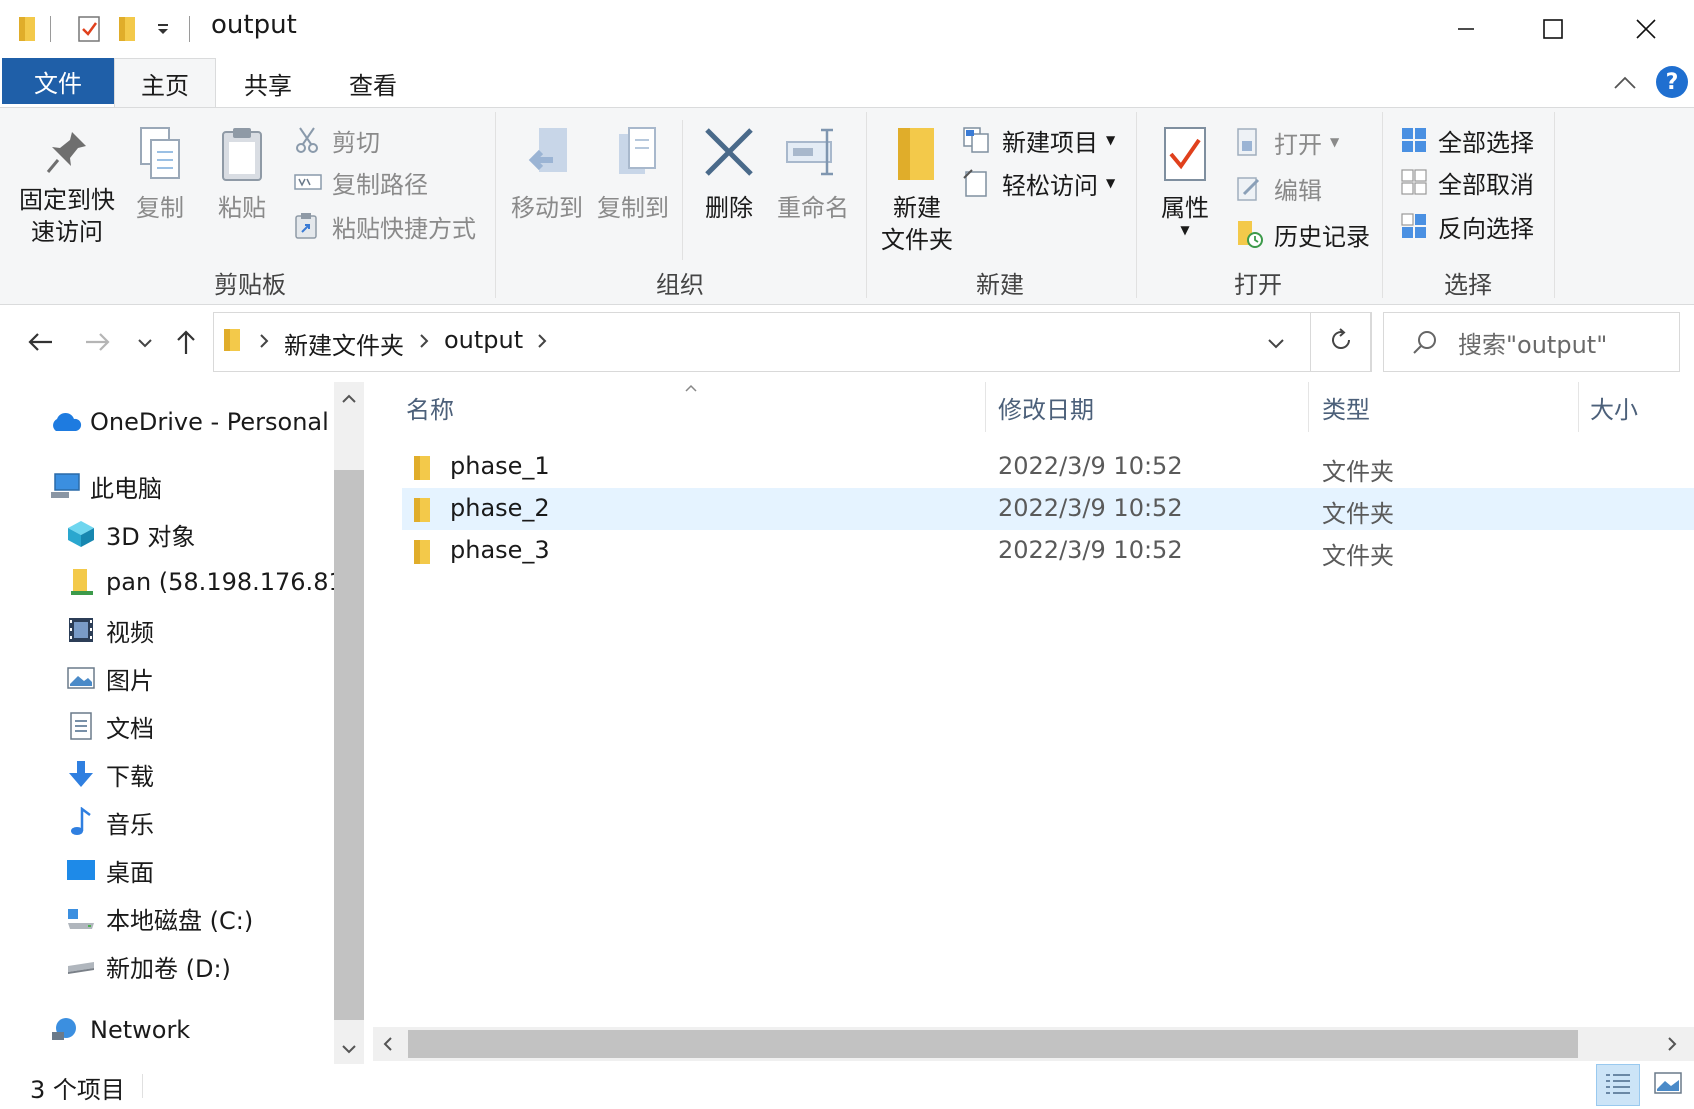 The width and height of the screenshot is (1694, 1109). I want to click on column-header-size: 大小, so click(1614, 407).